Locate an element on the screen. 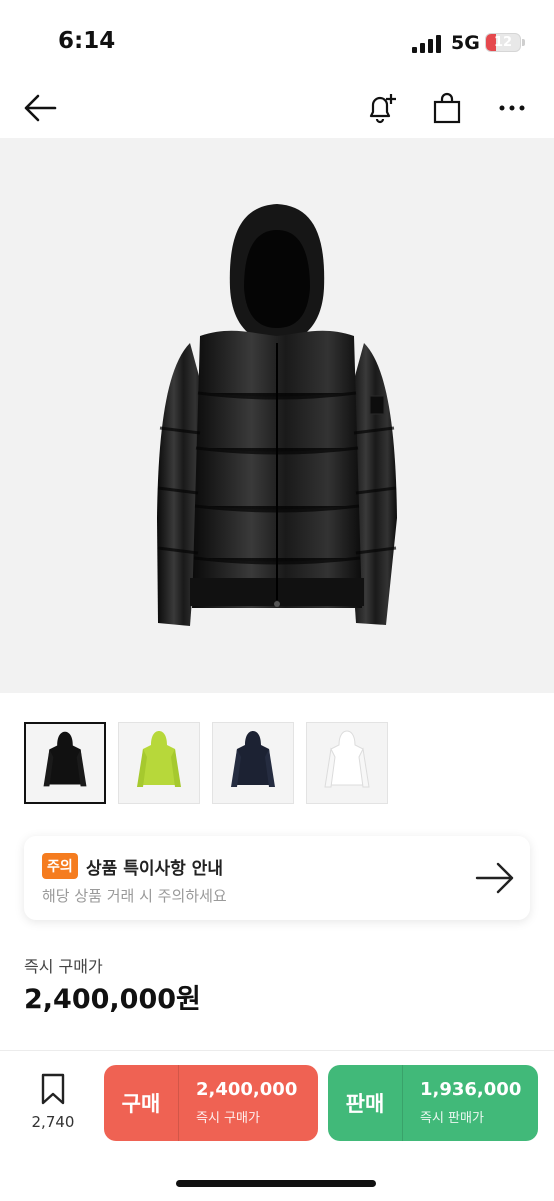 The image size is (554, 1201). signal-icon is located at coordinates (428, 43).